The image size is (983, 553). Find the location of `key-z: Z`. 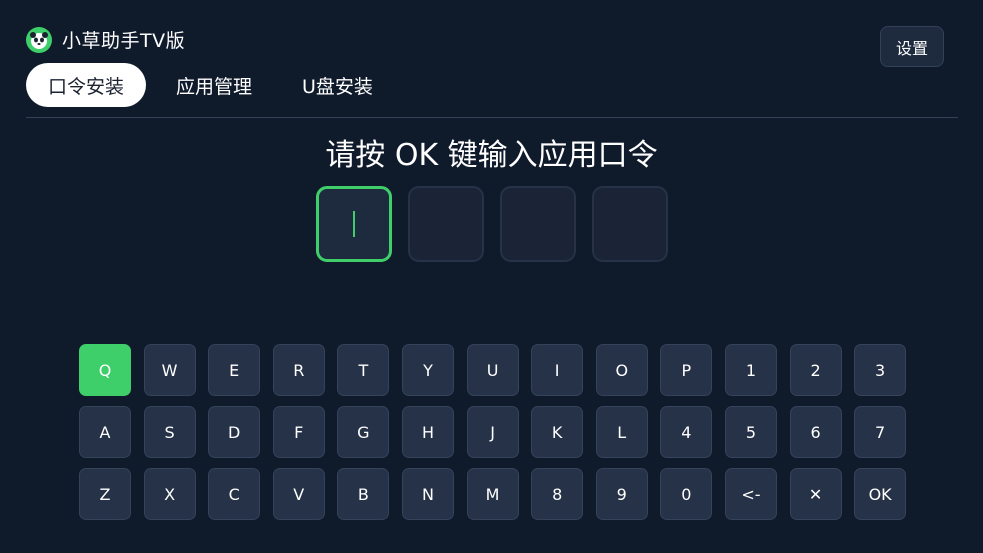

key-z: Z is located at coordinates (105, 494).